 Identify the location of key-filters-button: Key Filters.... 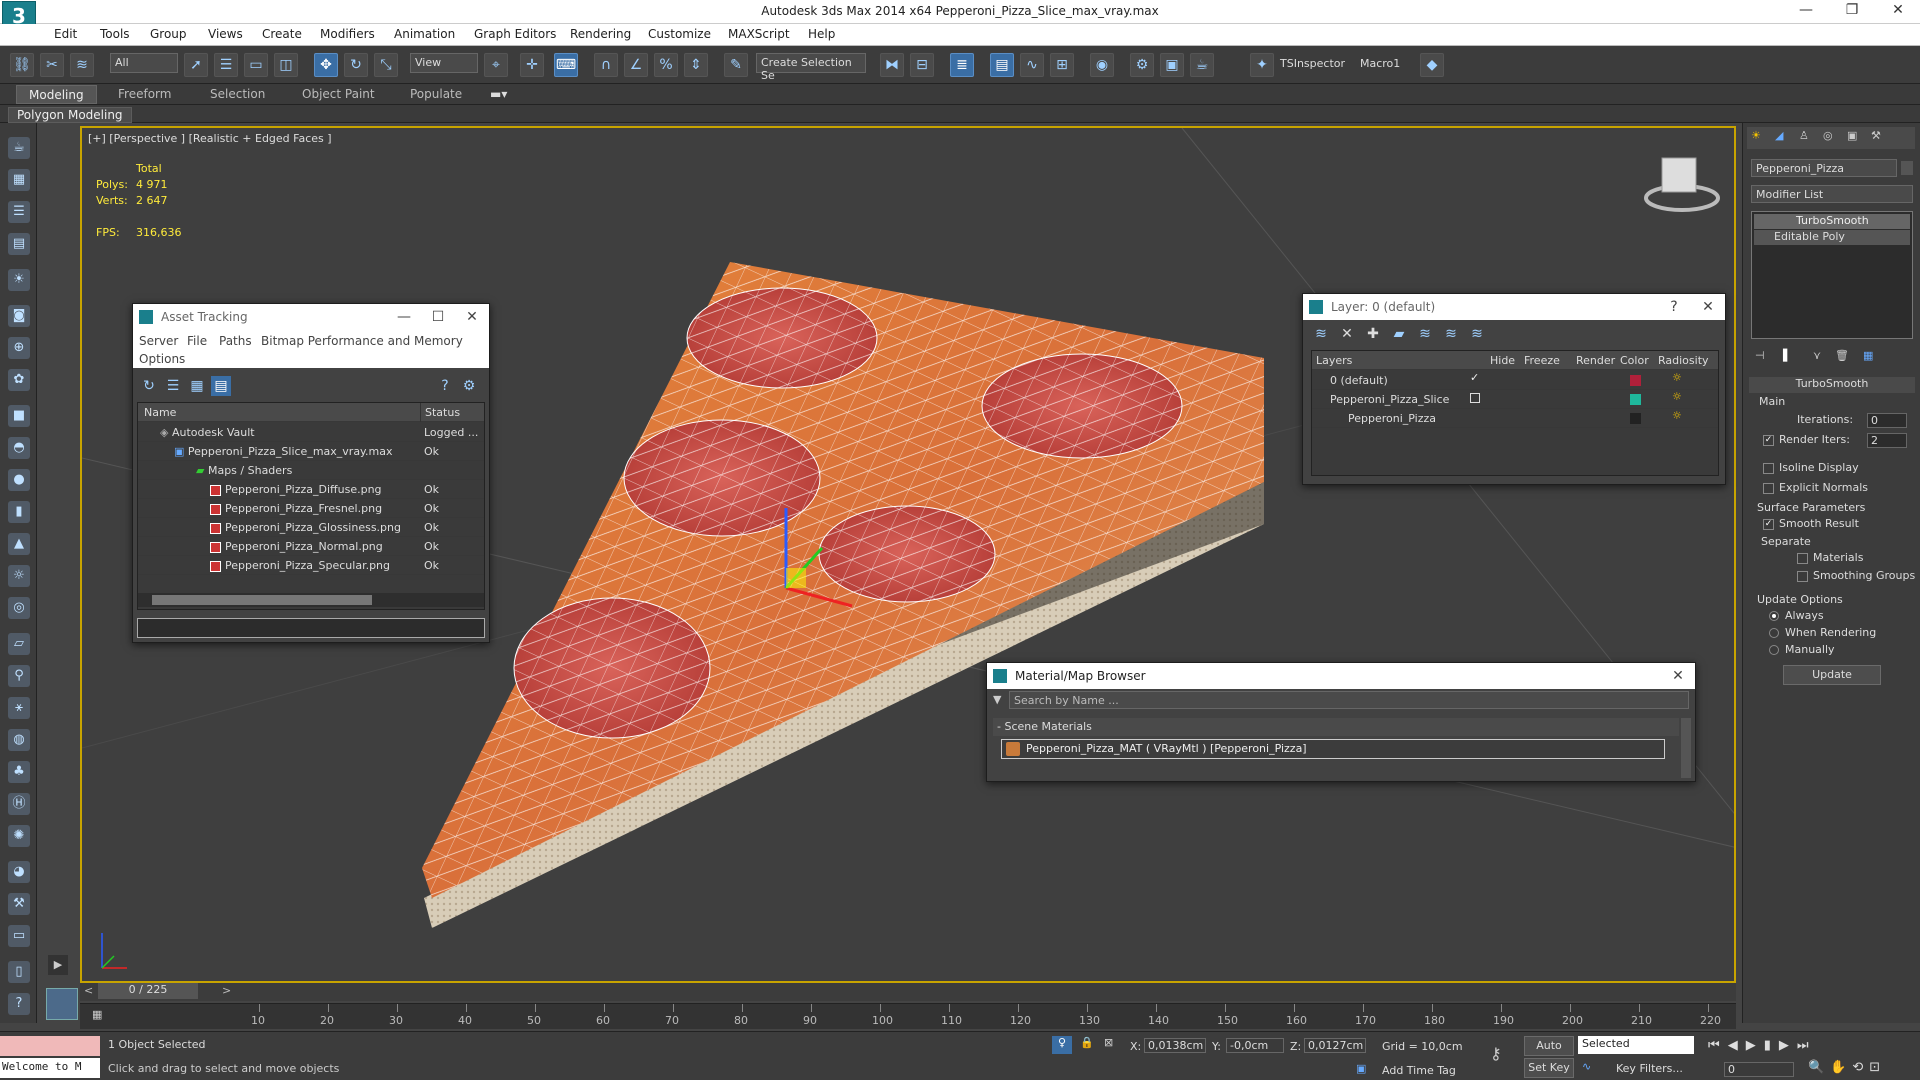
(1649, 1068).